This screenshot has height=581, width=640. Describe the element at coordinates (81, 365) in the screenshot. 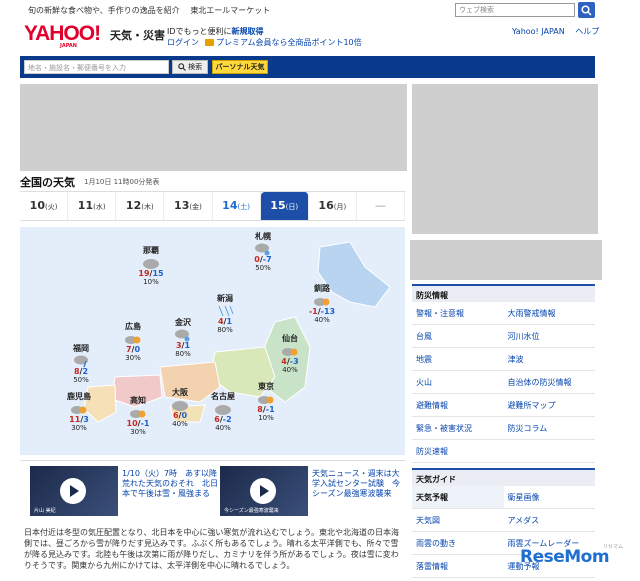

I see `city-fukuoka: 福岡 8/2 50%` at that location.